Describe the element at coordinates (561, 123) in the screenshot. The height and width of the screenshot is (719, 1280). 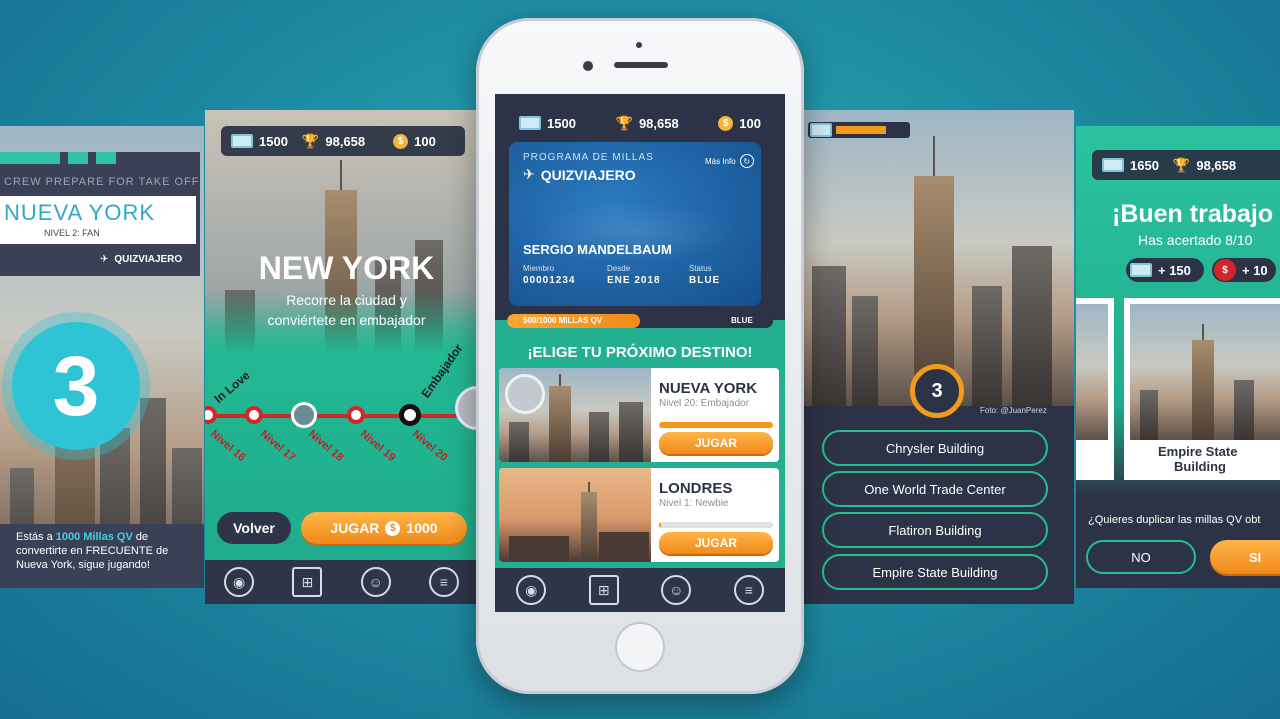
I see `miles-value: 1500` at that location.